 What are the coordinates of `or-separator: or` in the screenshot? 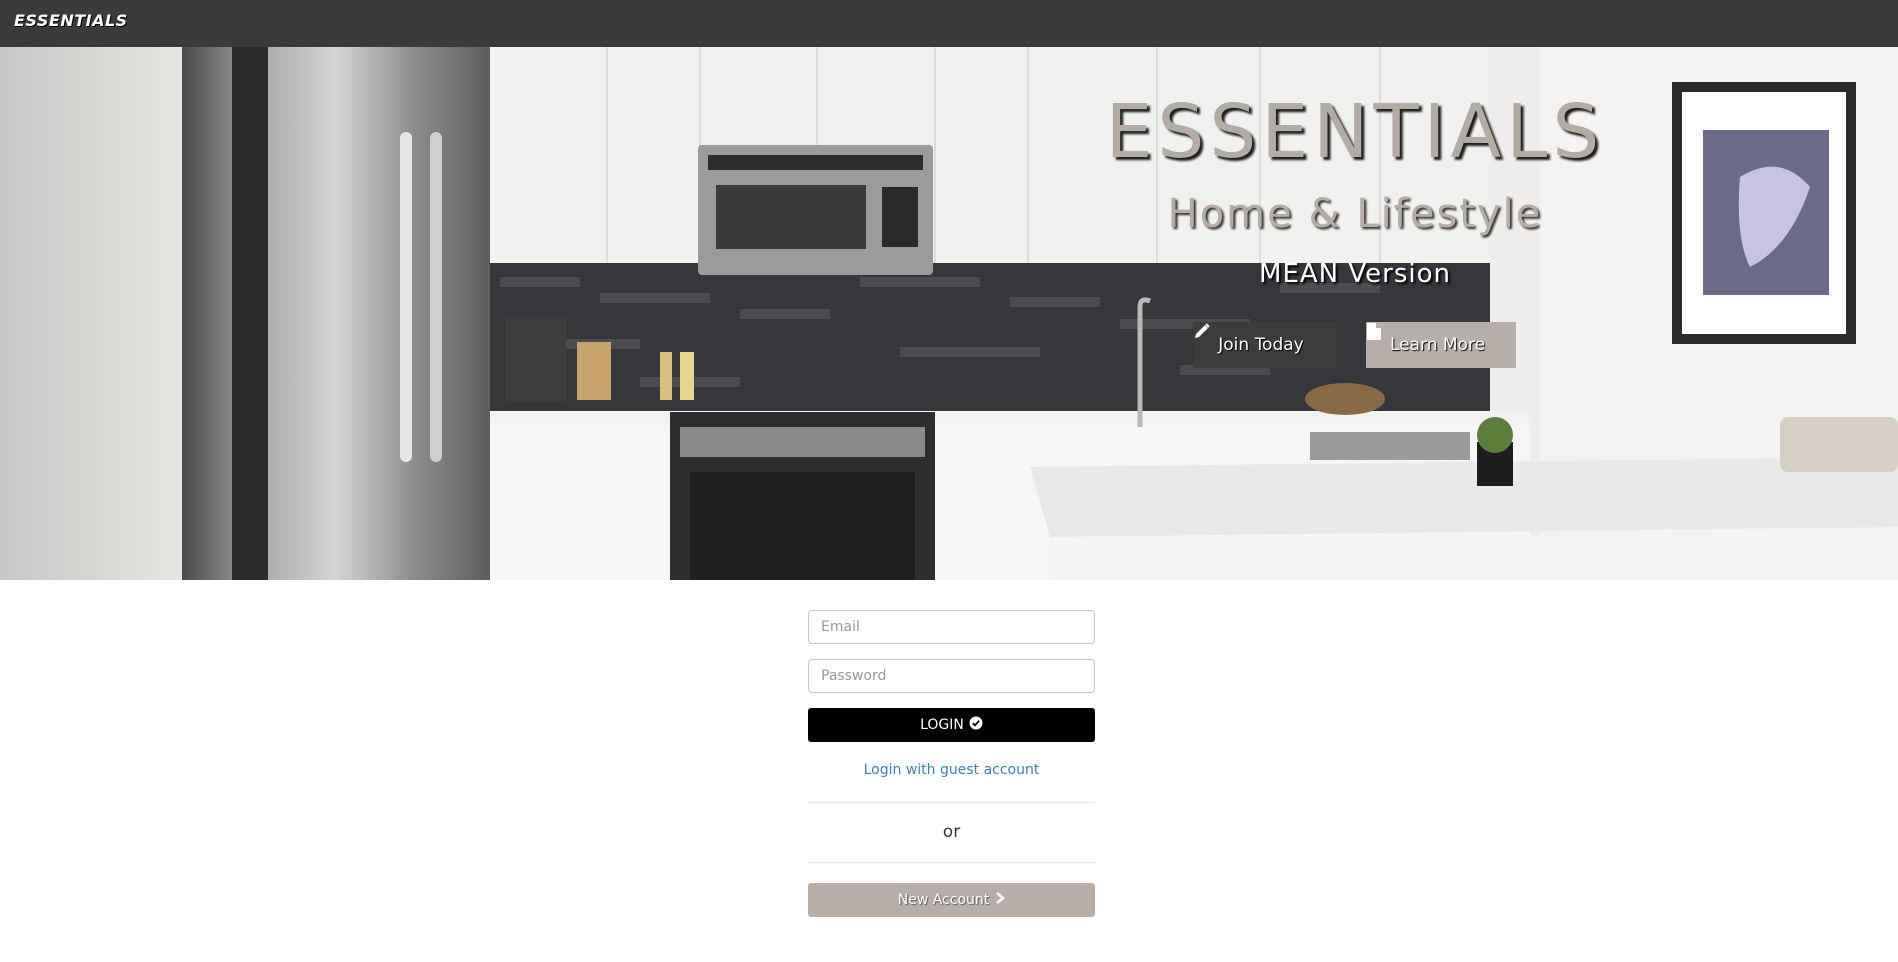 It's located at (951, 832).